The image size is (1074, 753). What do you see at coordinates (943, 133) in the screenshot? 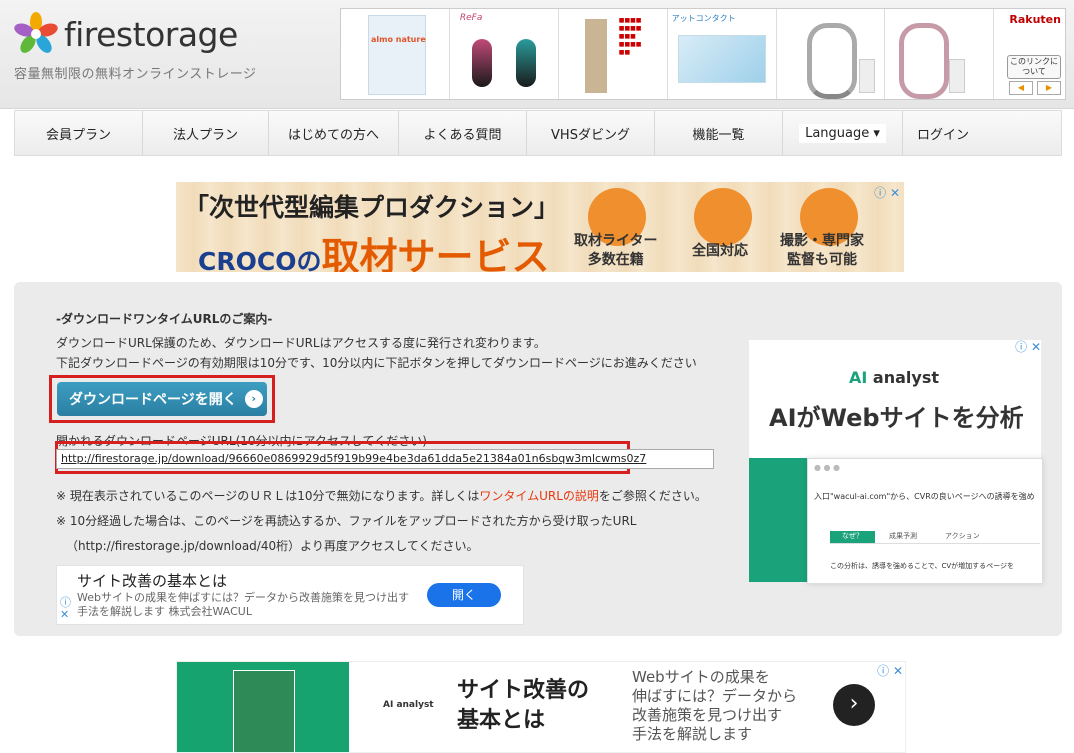
I see `nav-login: ログイン` at bounding box center [943, 133].